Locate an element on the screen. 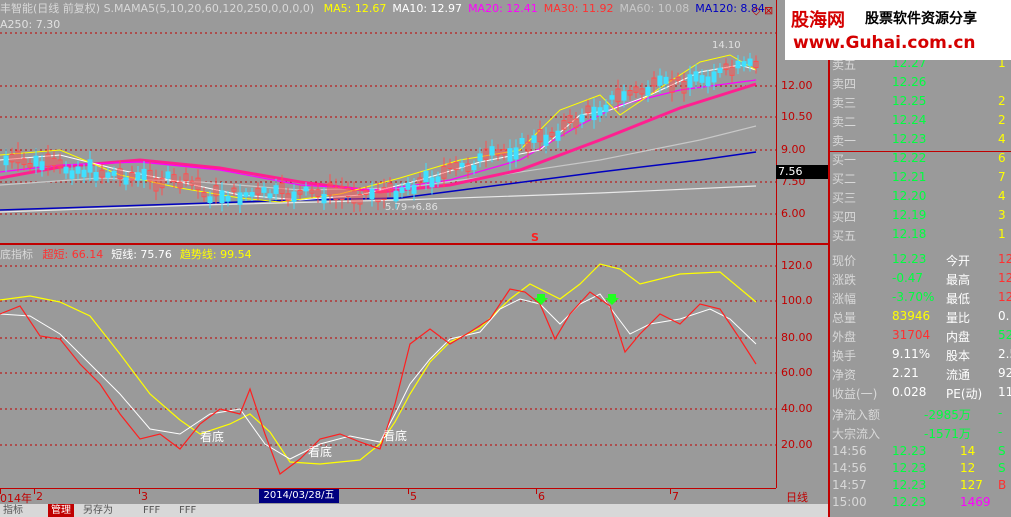  order-book-row: 买五 12.18 1 is located at coordinates (920, 235).